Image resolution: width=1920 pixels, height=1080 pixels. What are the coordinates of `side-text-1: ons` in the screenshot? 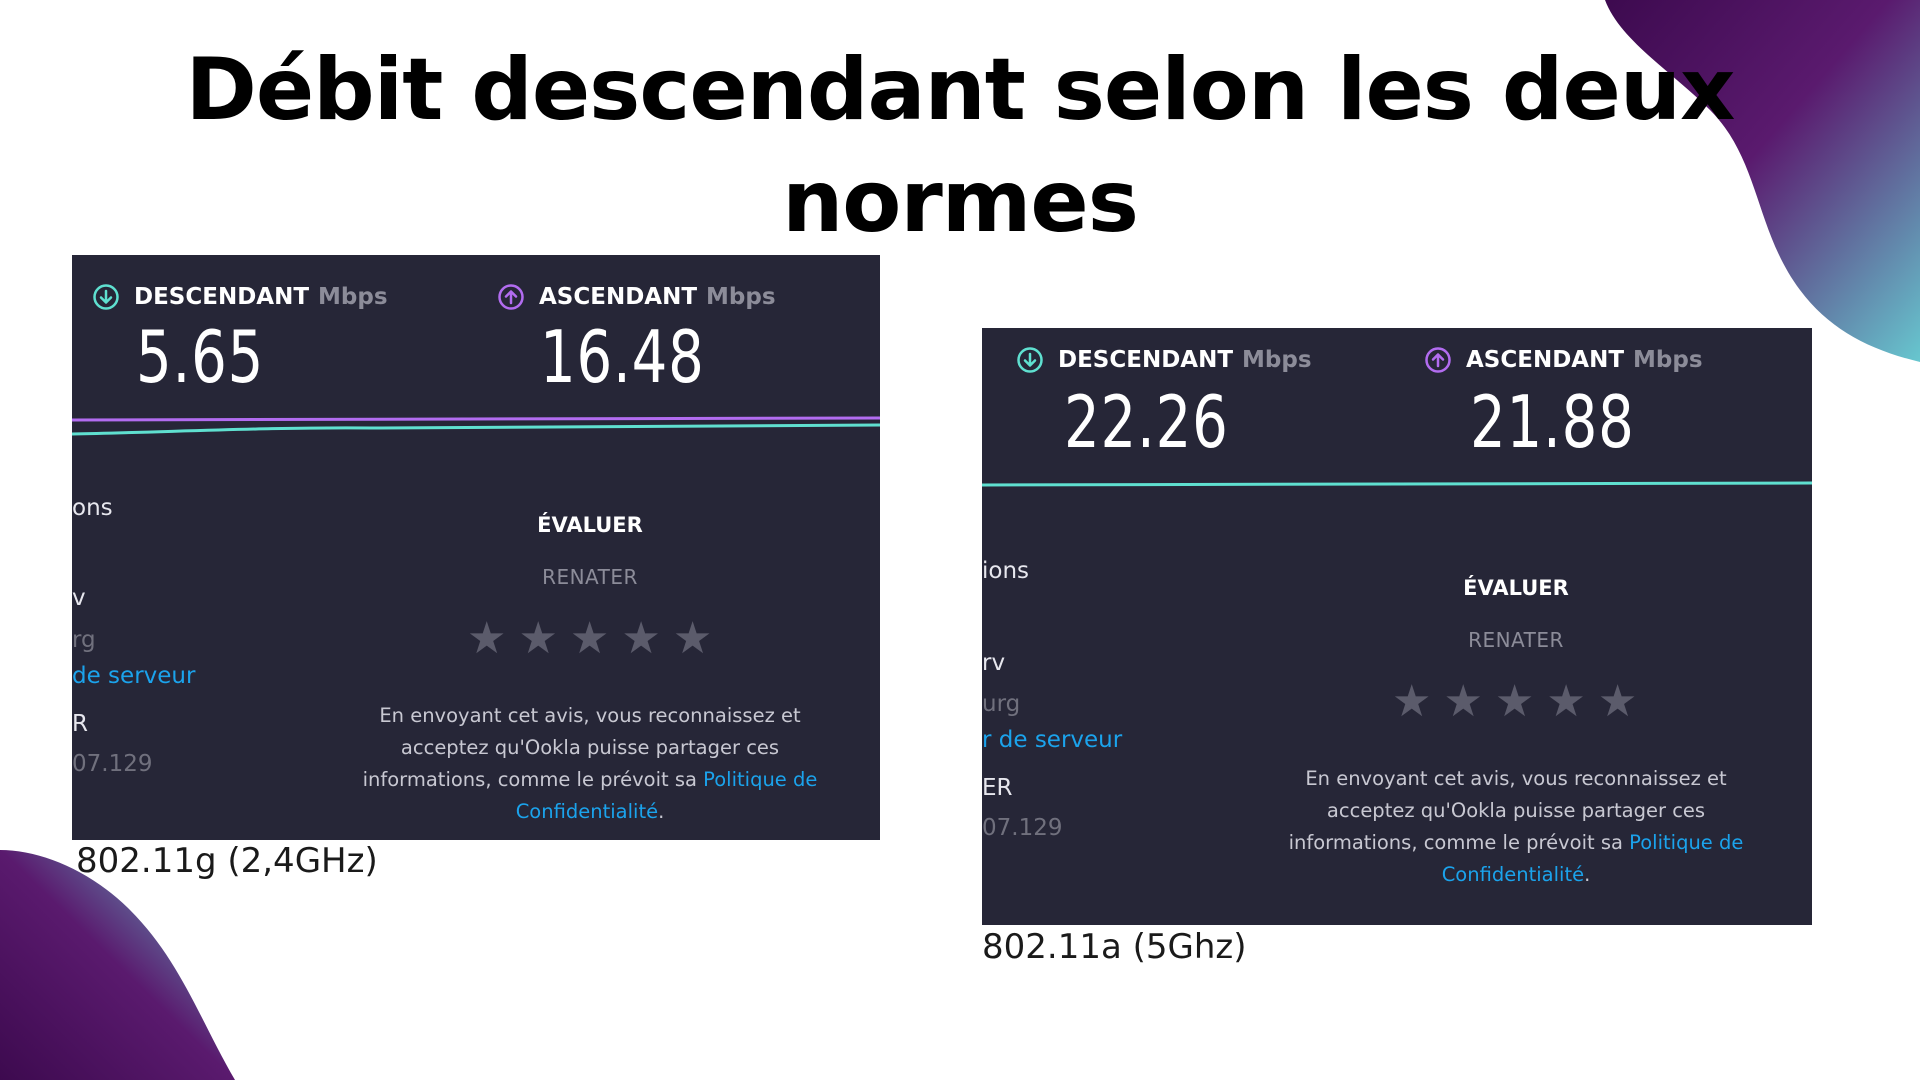 It's located at (92, 508).